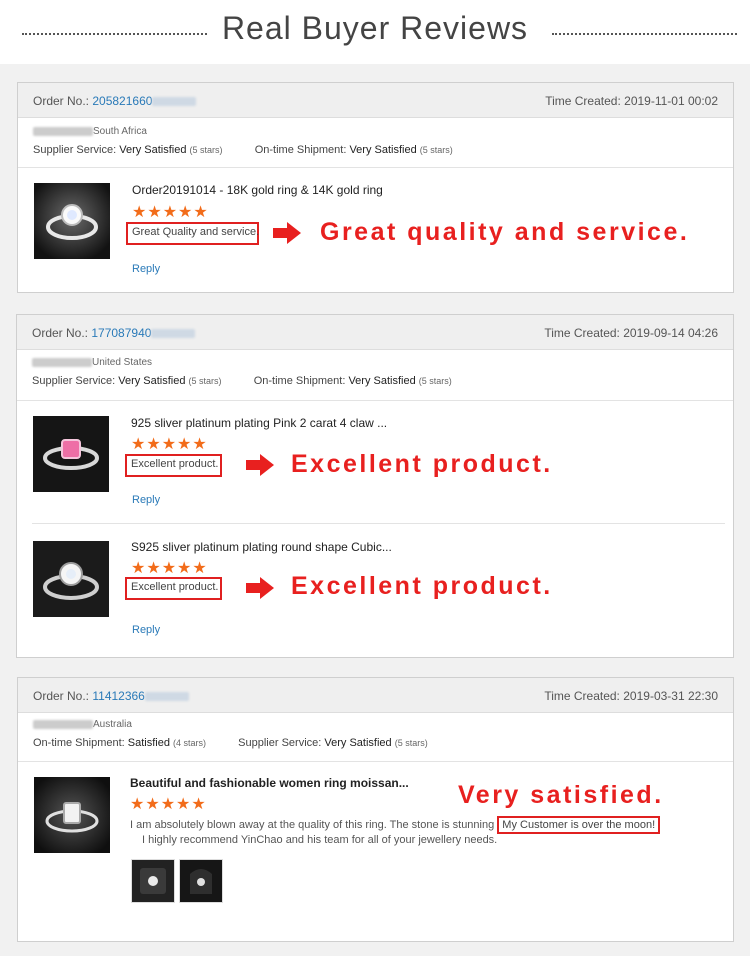 This screenshot has width=750, height=956. Describe the element at coordinates (561, 795) in the screenshot. I see `callout-text: Very satisfied.` at that location.